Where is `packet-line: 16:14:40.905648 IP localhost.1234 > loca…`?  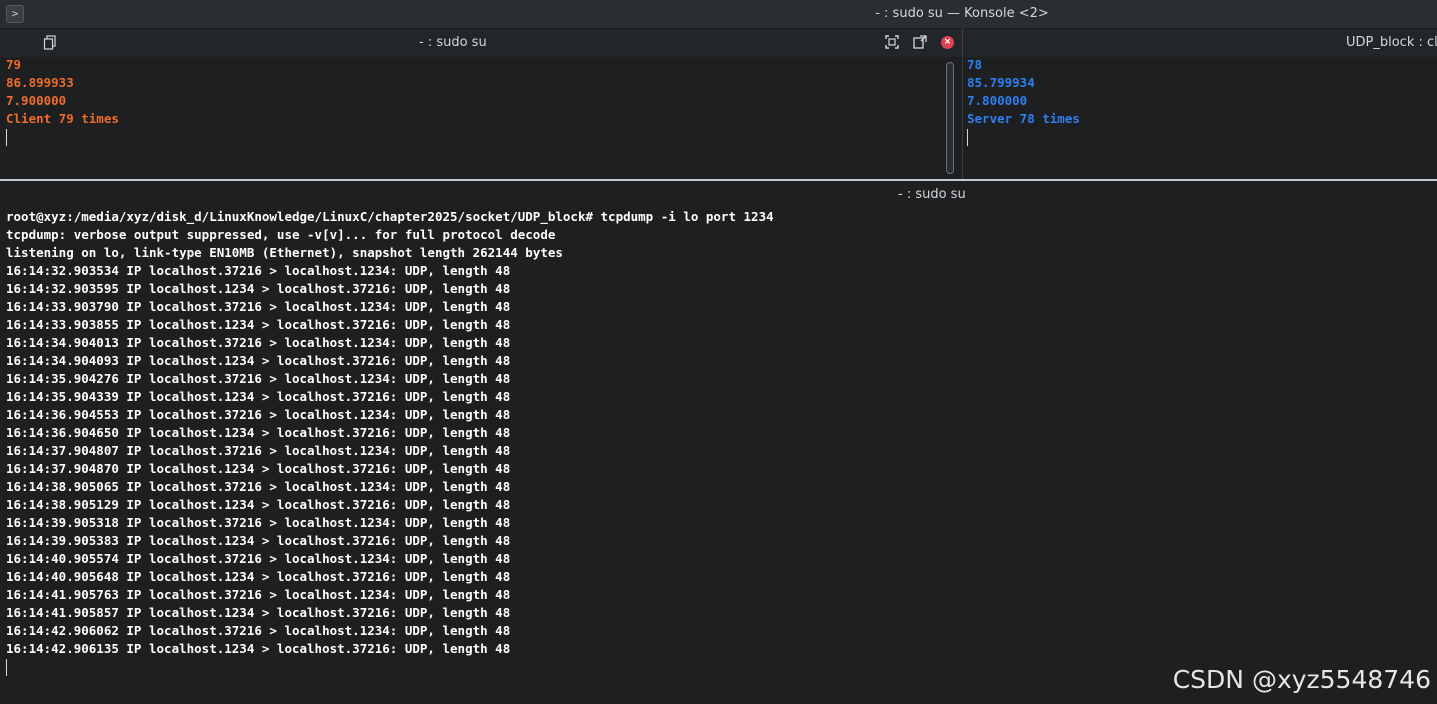
packet-line: 16:14:40.905648 IP localhost.1234 > loca… is located at coordinates (258, 576).